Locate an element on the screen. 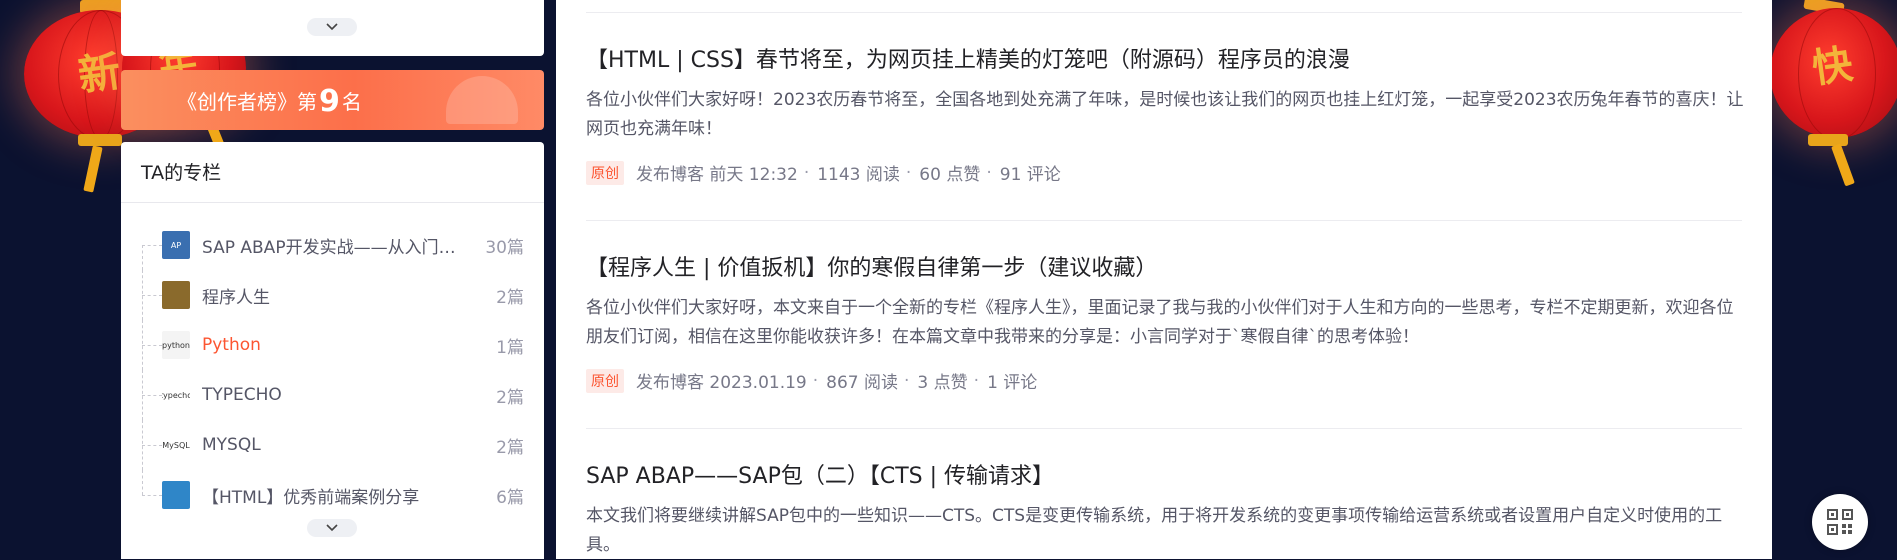  column-item: AP SAP ABAP开发实战——从入门到精通 30篇 is located at coordinates (332, 245).